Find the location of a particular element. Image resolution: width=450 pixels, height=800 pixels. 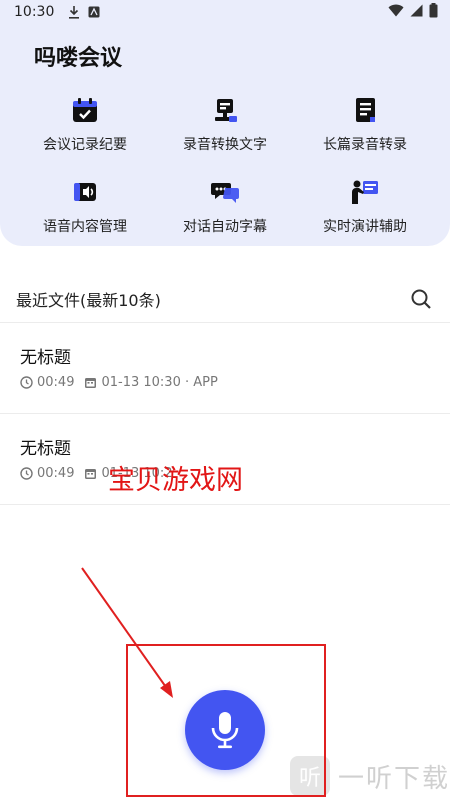

chat-bubbles-icon is located at coordinates (225, 192).